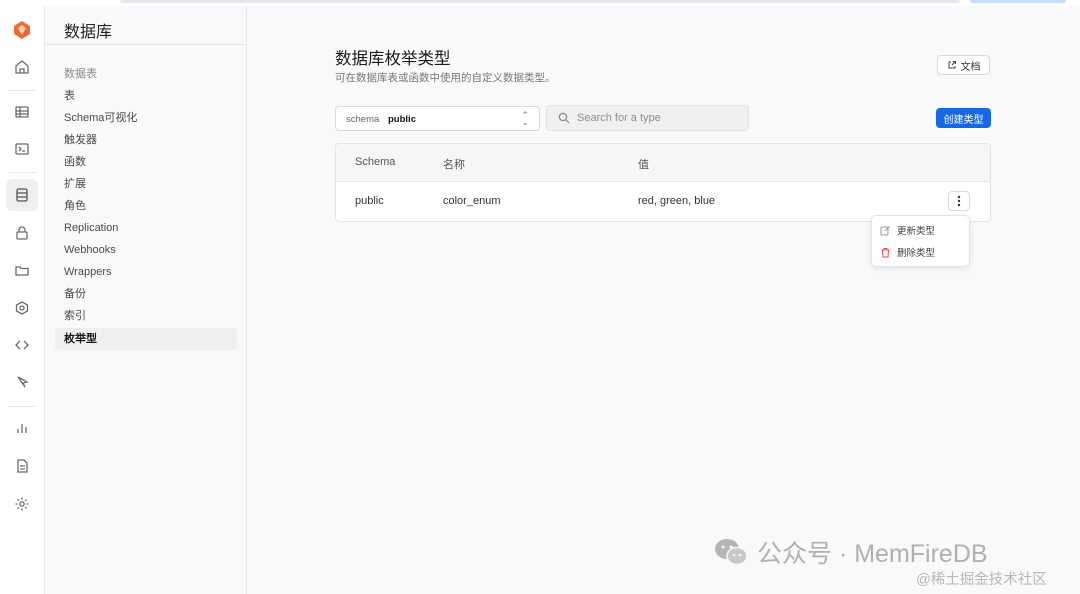  Describe the element at coordinates (916, 253) in the screenshot. I see `menu-item-delete-type-label: 删除类型` at that location.